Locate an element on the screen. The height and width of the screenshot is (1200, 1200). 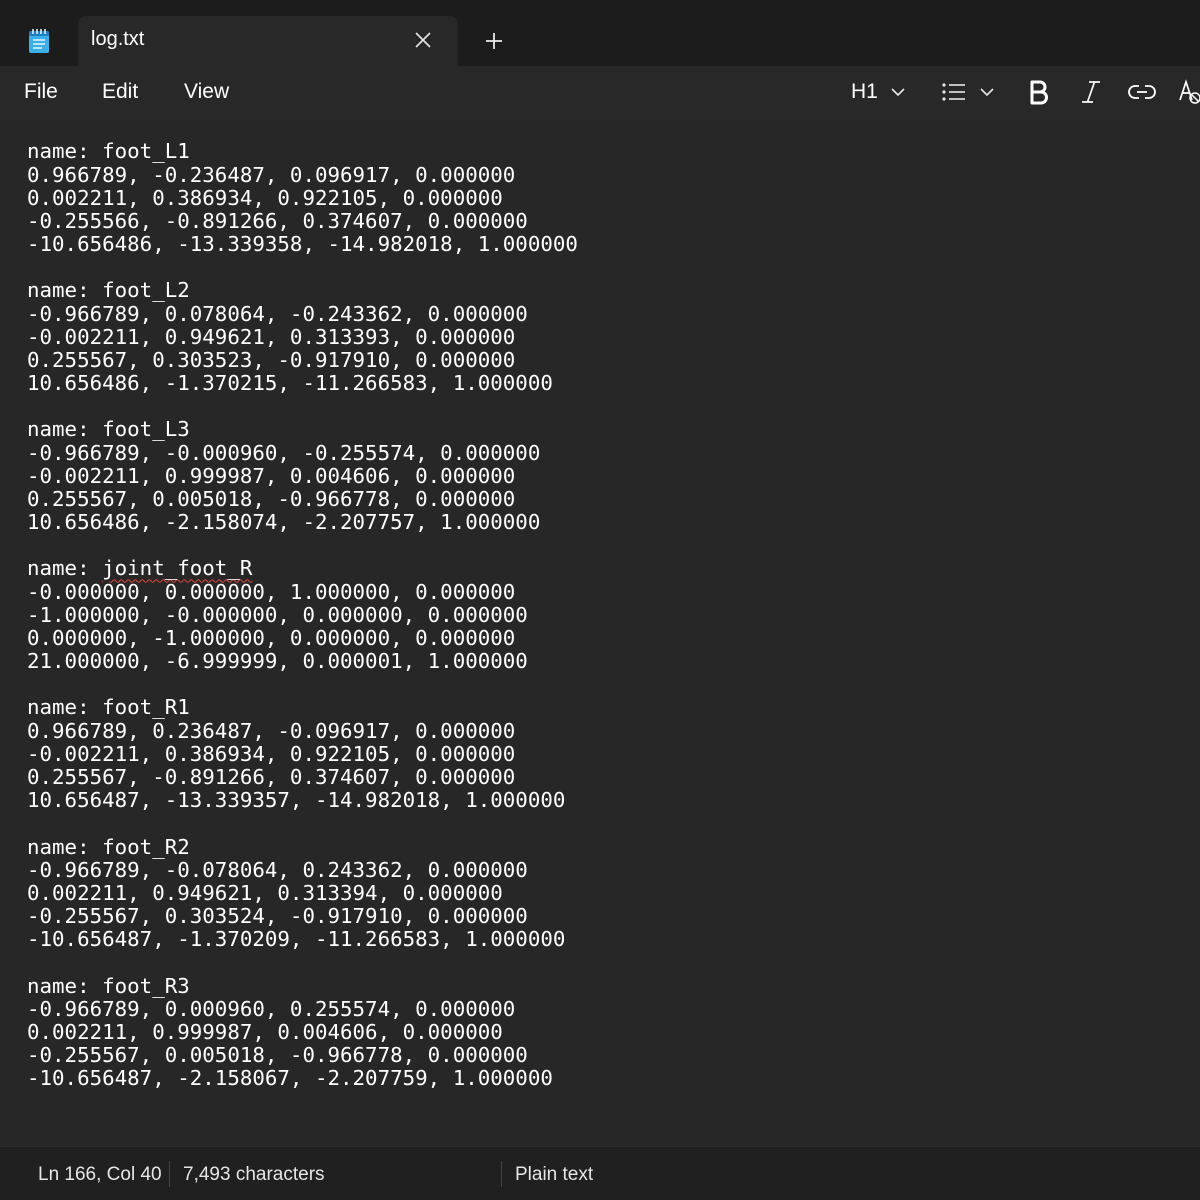
italic-button is located at coordinates (1091, 92).